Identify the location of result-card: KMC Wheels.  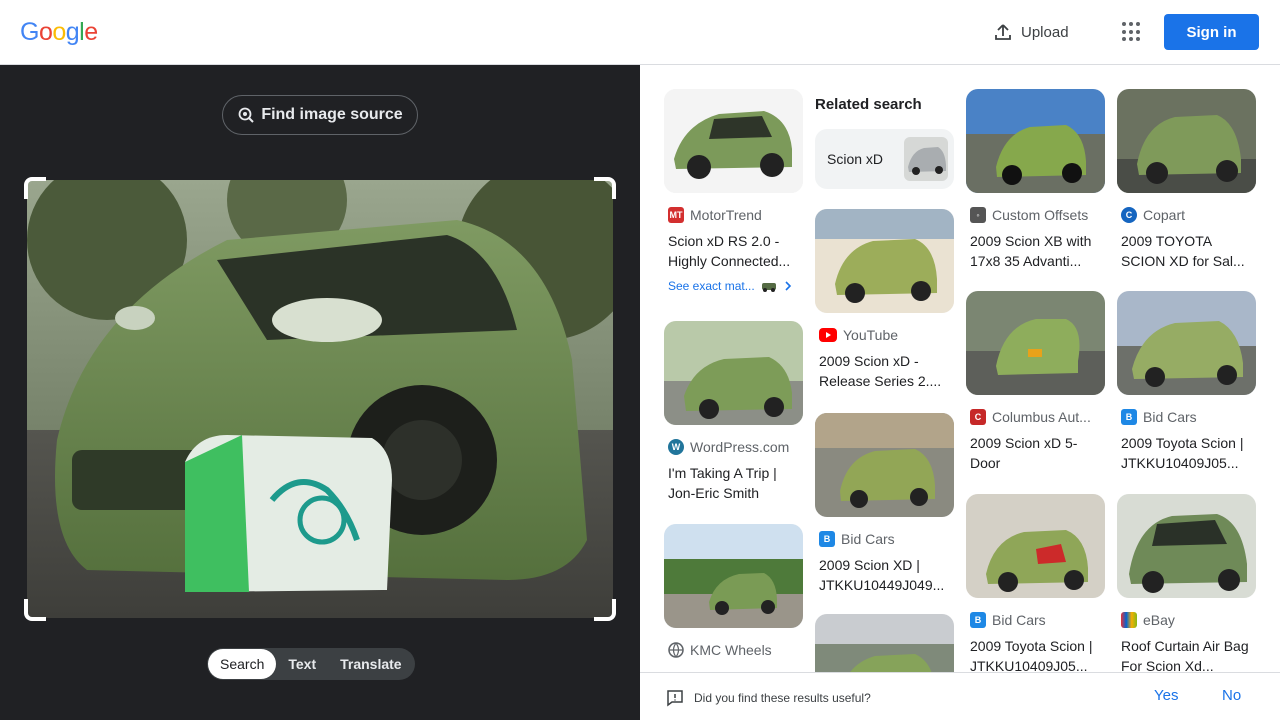
(733, 591).